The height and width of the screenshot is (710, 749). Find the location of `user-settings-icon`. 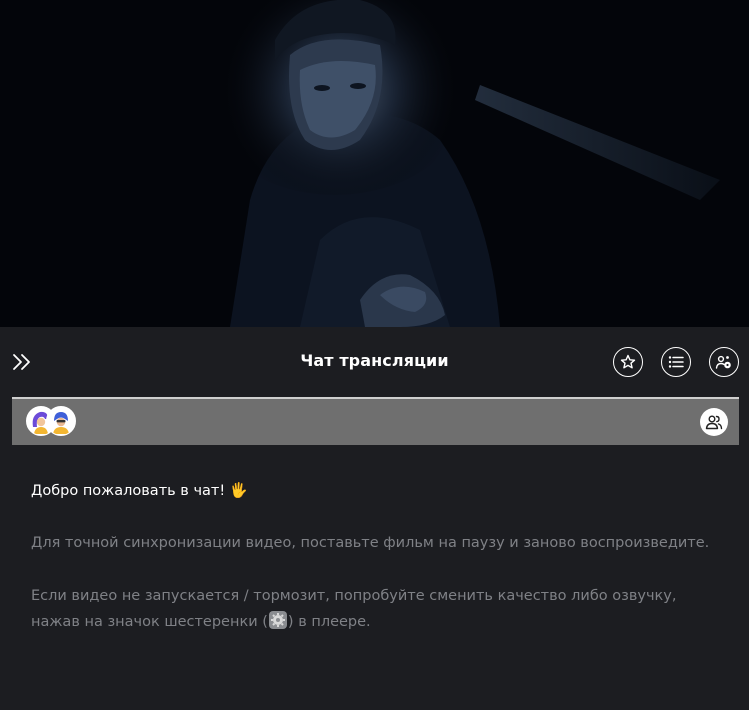

user-settings-icon is located at coordinates (723, 362).